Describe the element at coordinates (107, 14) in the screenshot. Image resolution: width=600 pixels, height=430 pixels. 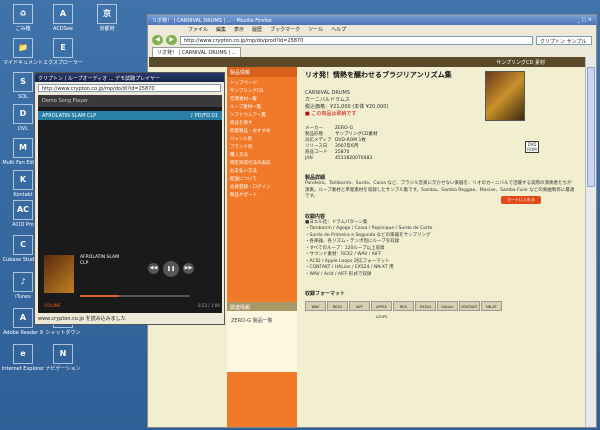
I see `desktop-app-icon: 京` at that location.